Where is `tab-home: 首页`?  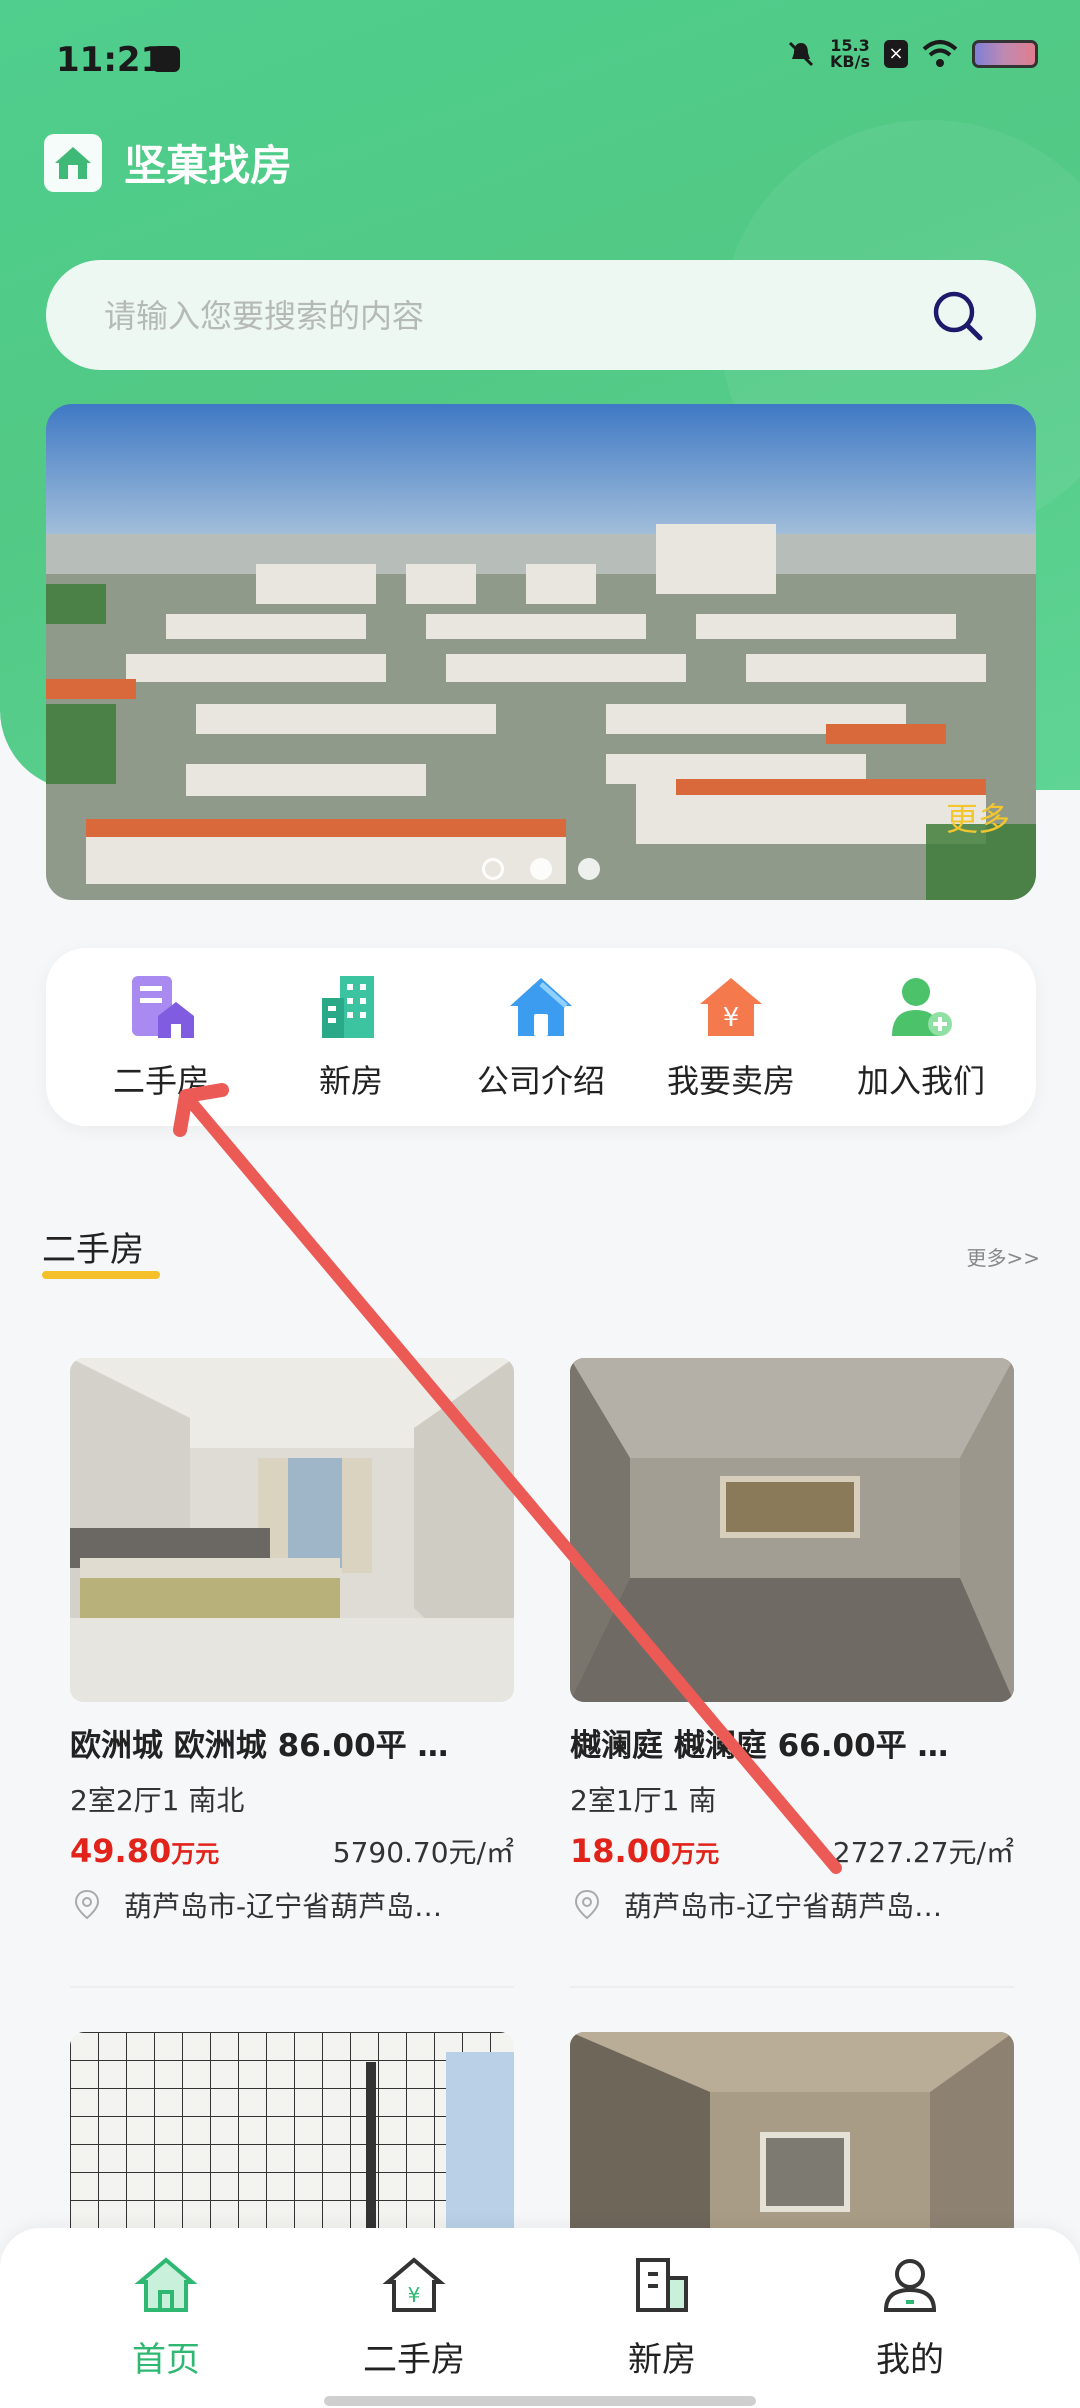 tab-home: 首页 is located at coordinates (166, 2316).